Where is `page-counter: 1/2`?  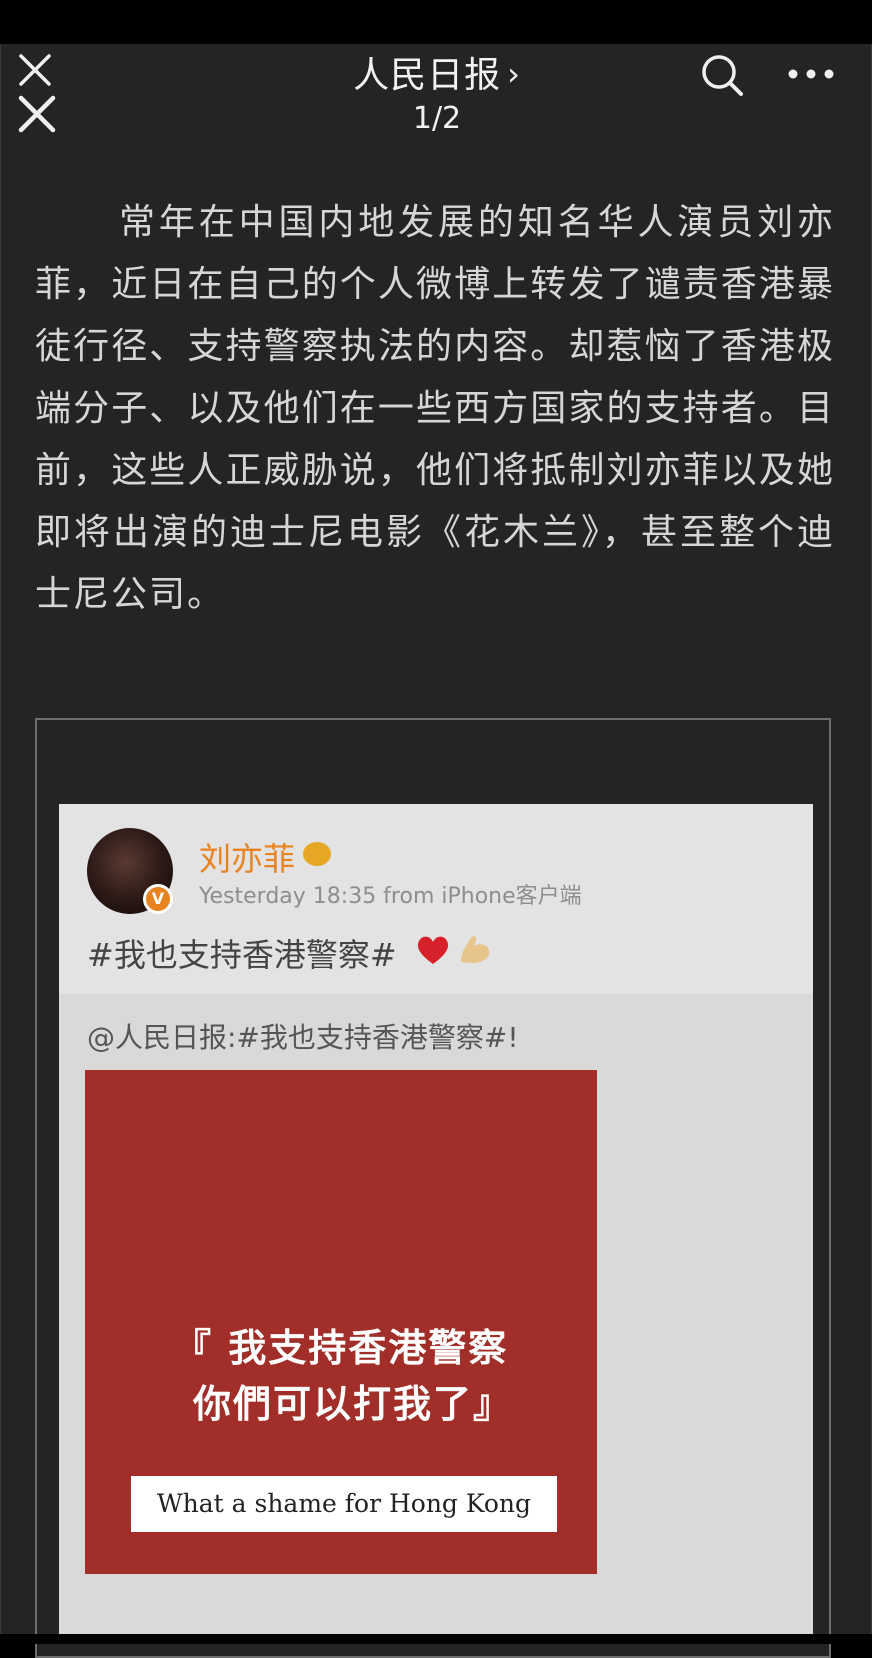 page-counter: 1/2 is located at coordinates (437, 118).